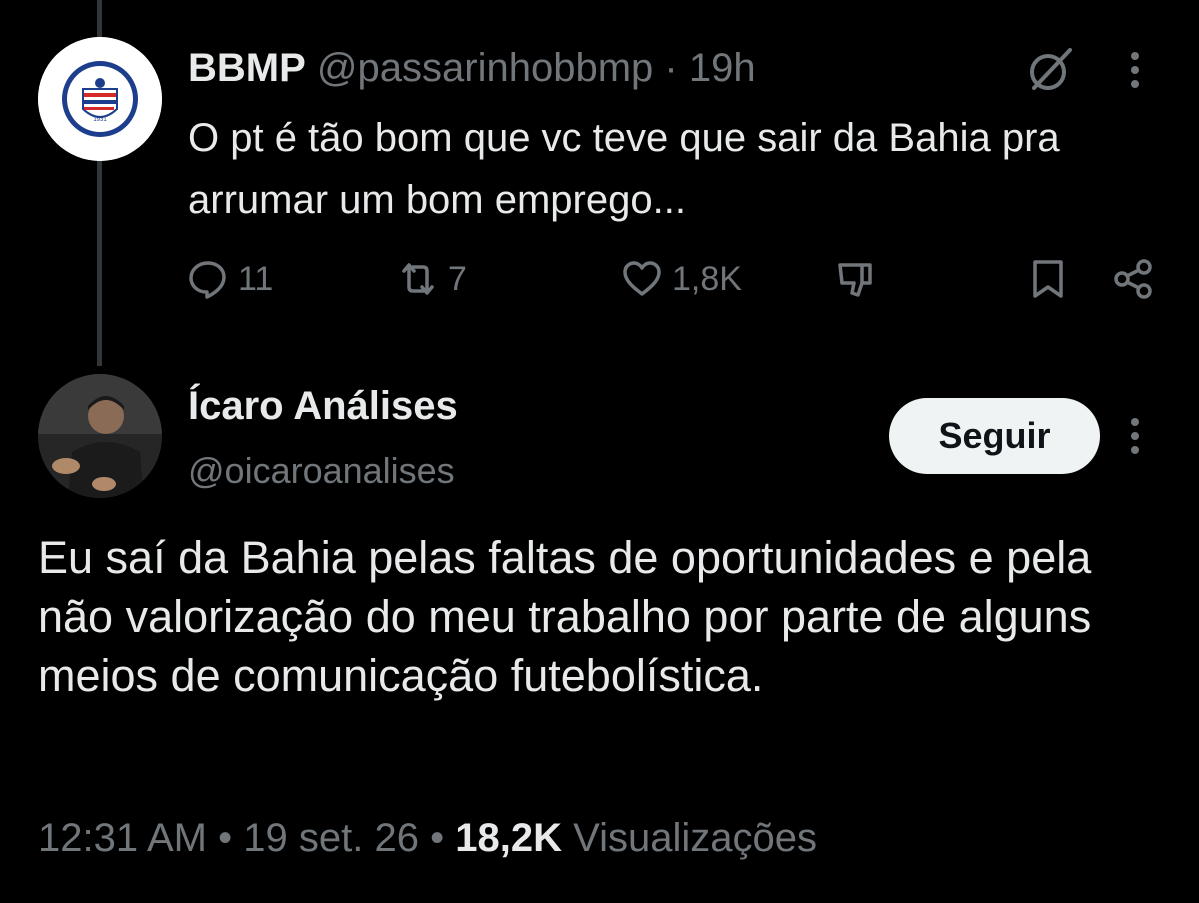 This screenshot has width=1199, height=903. What do you see at coordinates (122, 838) in the screenshot?
I see `tweet-time: 12:31 AM` at bounding box center [122, 838].